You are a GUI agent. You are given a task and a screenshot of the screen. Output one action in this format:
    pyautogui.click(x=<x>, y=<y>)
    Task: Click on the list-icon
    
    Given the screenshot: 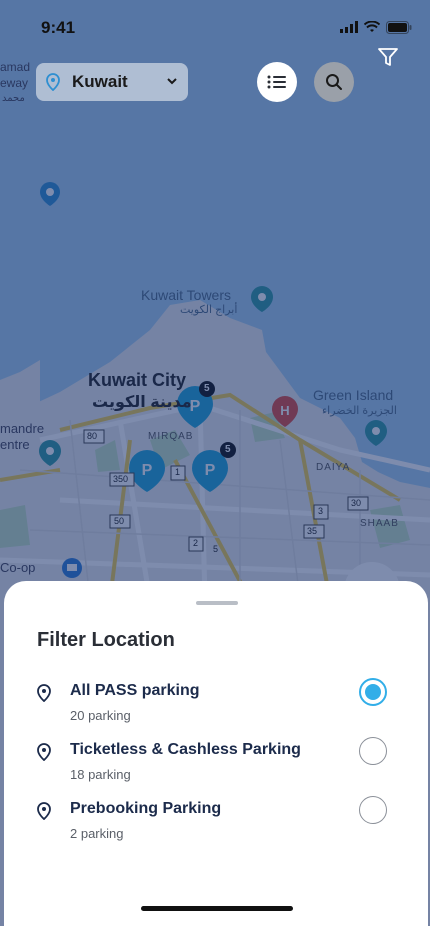 What is the action you would take?
    pyautogui.click(x=276, y=82)
    